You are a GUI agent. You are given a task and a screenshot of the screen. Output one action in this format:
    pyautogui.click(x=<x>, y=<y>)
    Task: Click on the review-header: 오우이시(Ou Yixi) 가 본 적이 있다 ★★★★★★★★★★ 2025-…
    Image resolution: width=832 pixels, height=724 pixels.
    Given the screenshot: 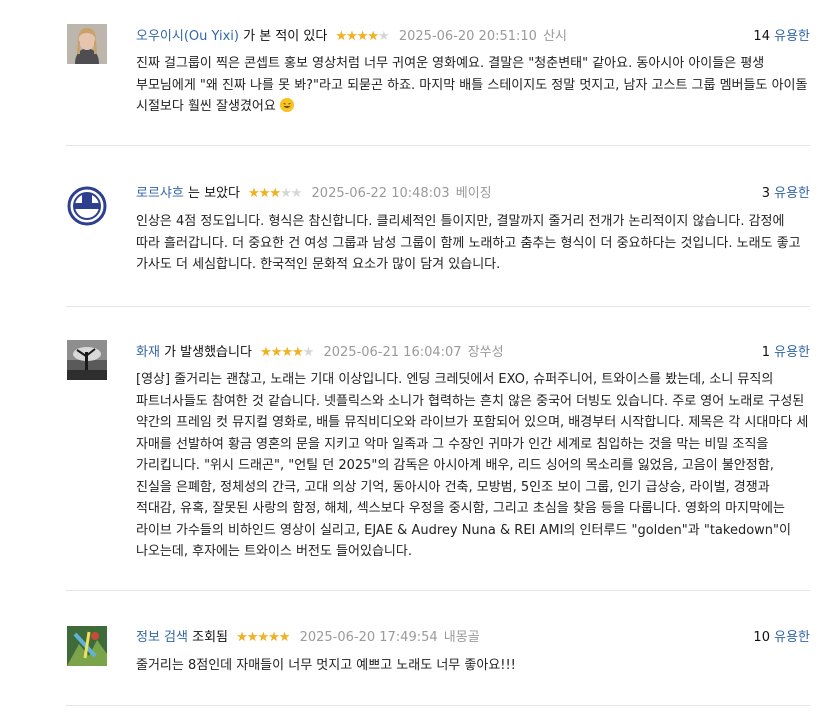 What is the action you would take?
    pyautogui.click(x=473, y=37)
    